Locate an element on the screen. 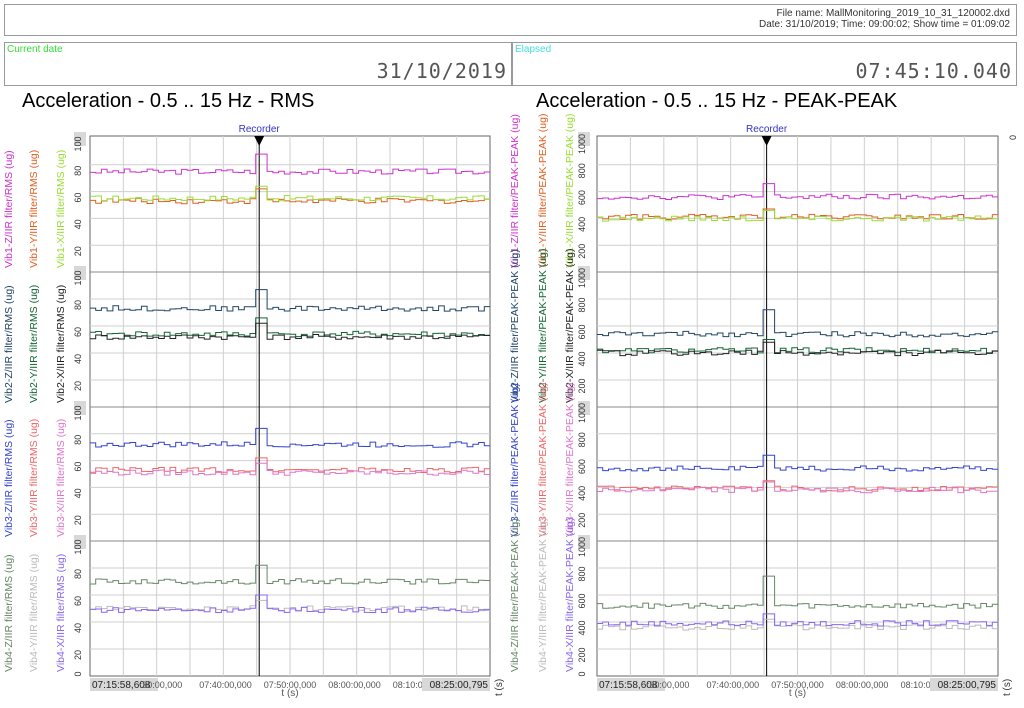 The image size is (1024, 708). channel-label: Vib3-Z/IIR filter/RMS (ug) is located at coordinates (9, 478).